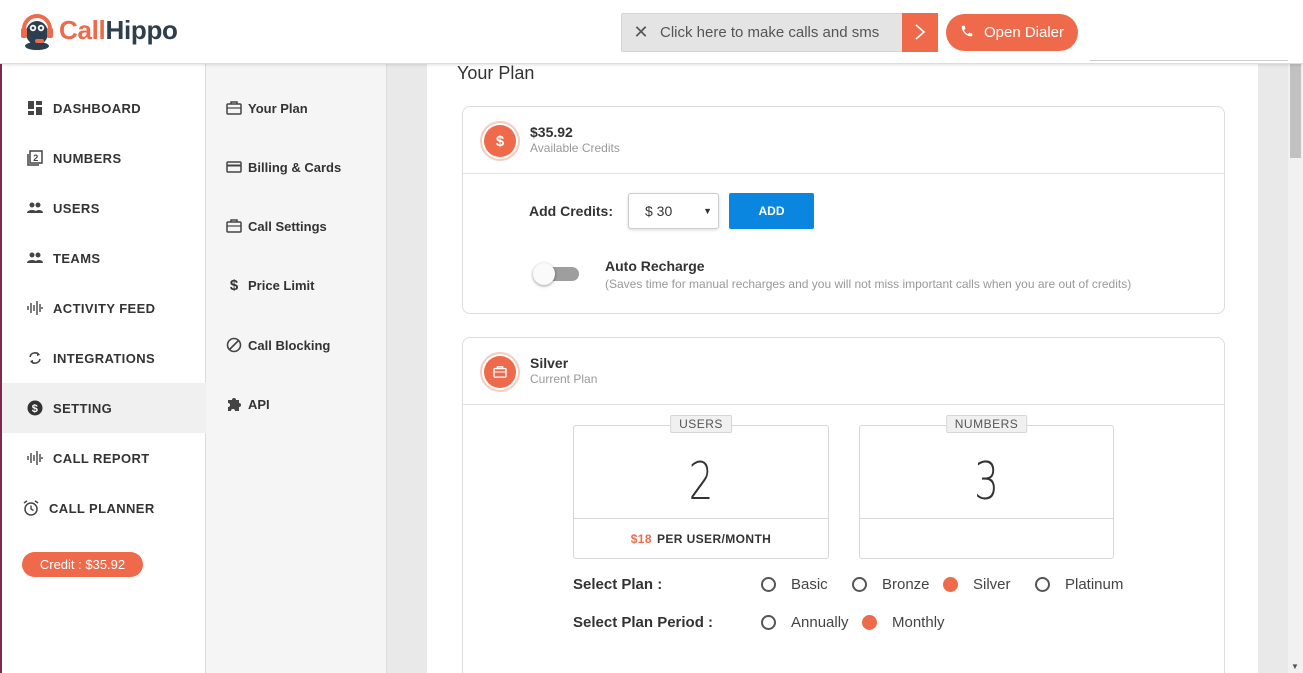 This screenshot has height=673, width=1303. What do you see at coordinates (805, 622) in the screenshot?
I see `period-radio-annually: Annually` at bounding box center [805, 622].